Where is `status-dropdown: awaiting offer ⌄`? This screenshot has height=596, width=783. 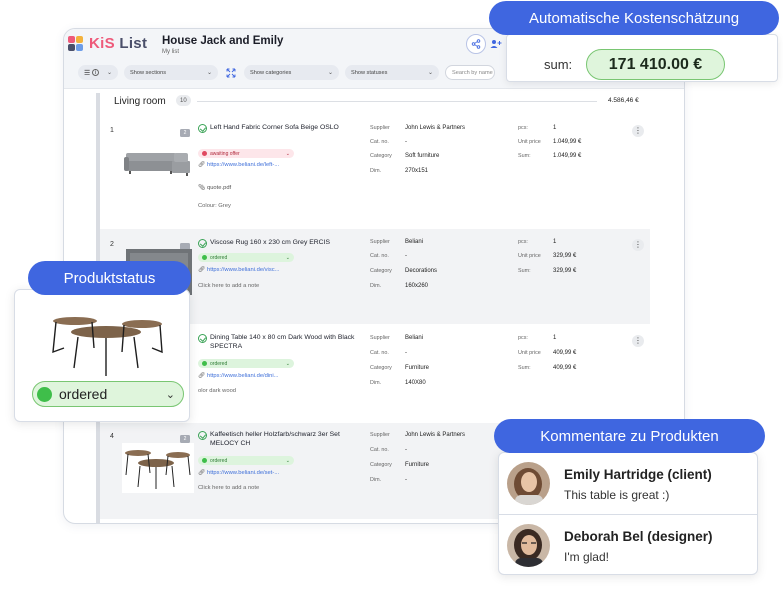
status-dropdown: awaiting offer ⌄ is located at coordinates (246, 153).